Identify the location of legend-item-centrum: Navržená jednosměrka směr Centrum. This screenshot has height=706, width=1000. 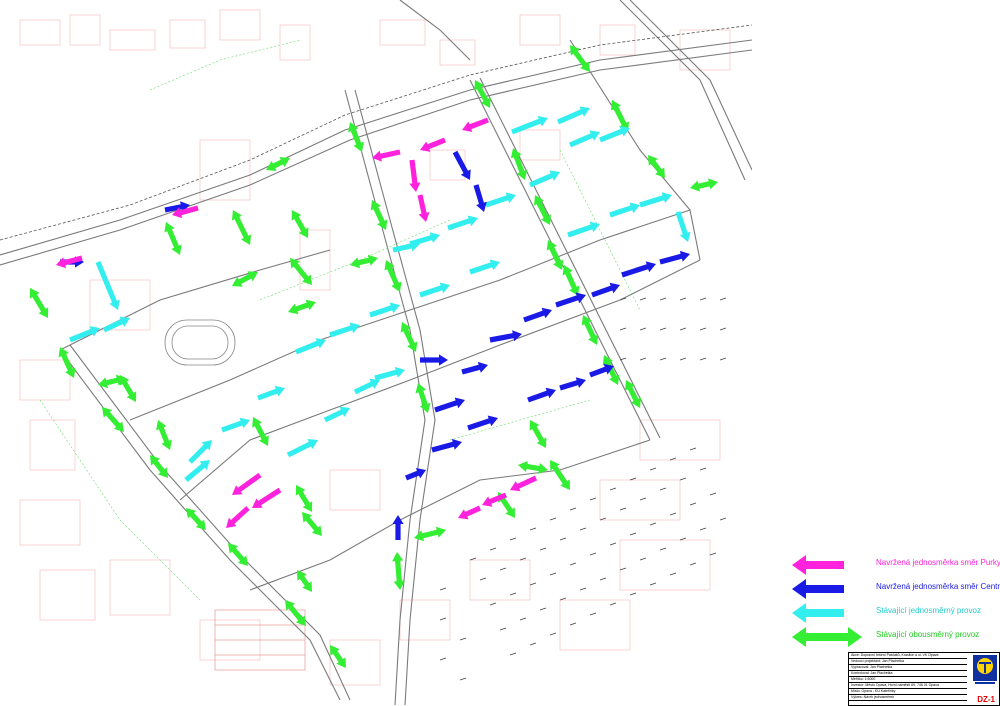
(896, 589).